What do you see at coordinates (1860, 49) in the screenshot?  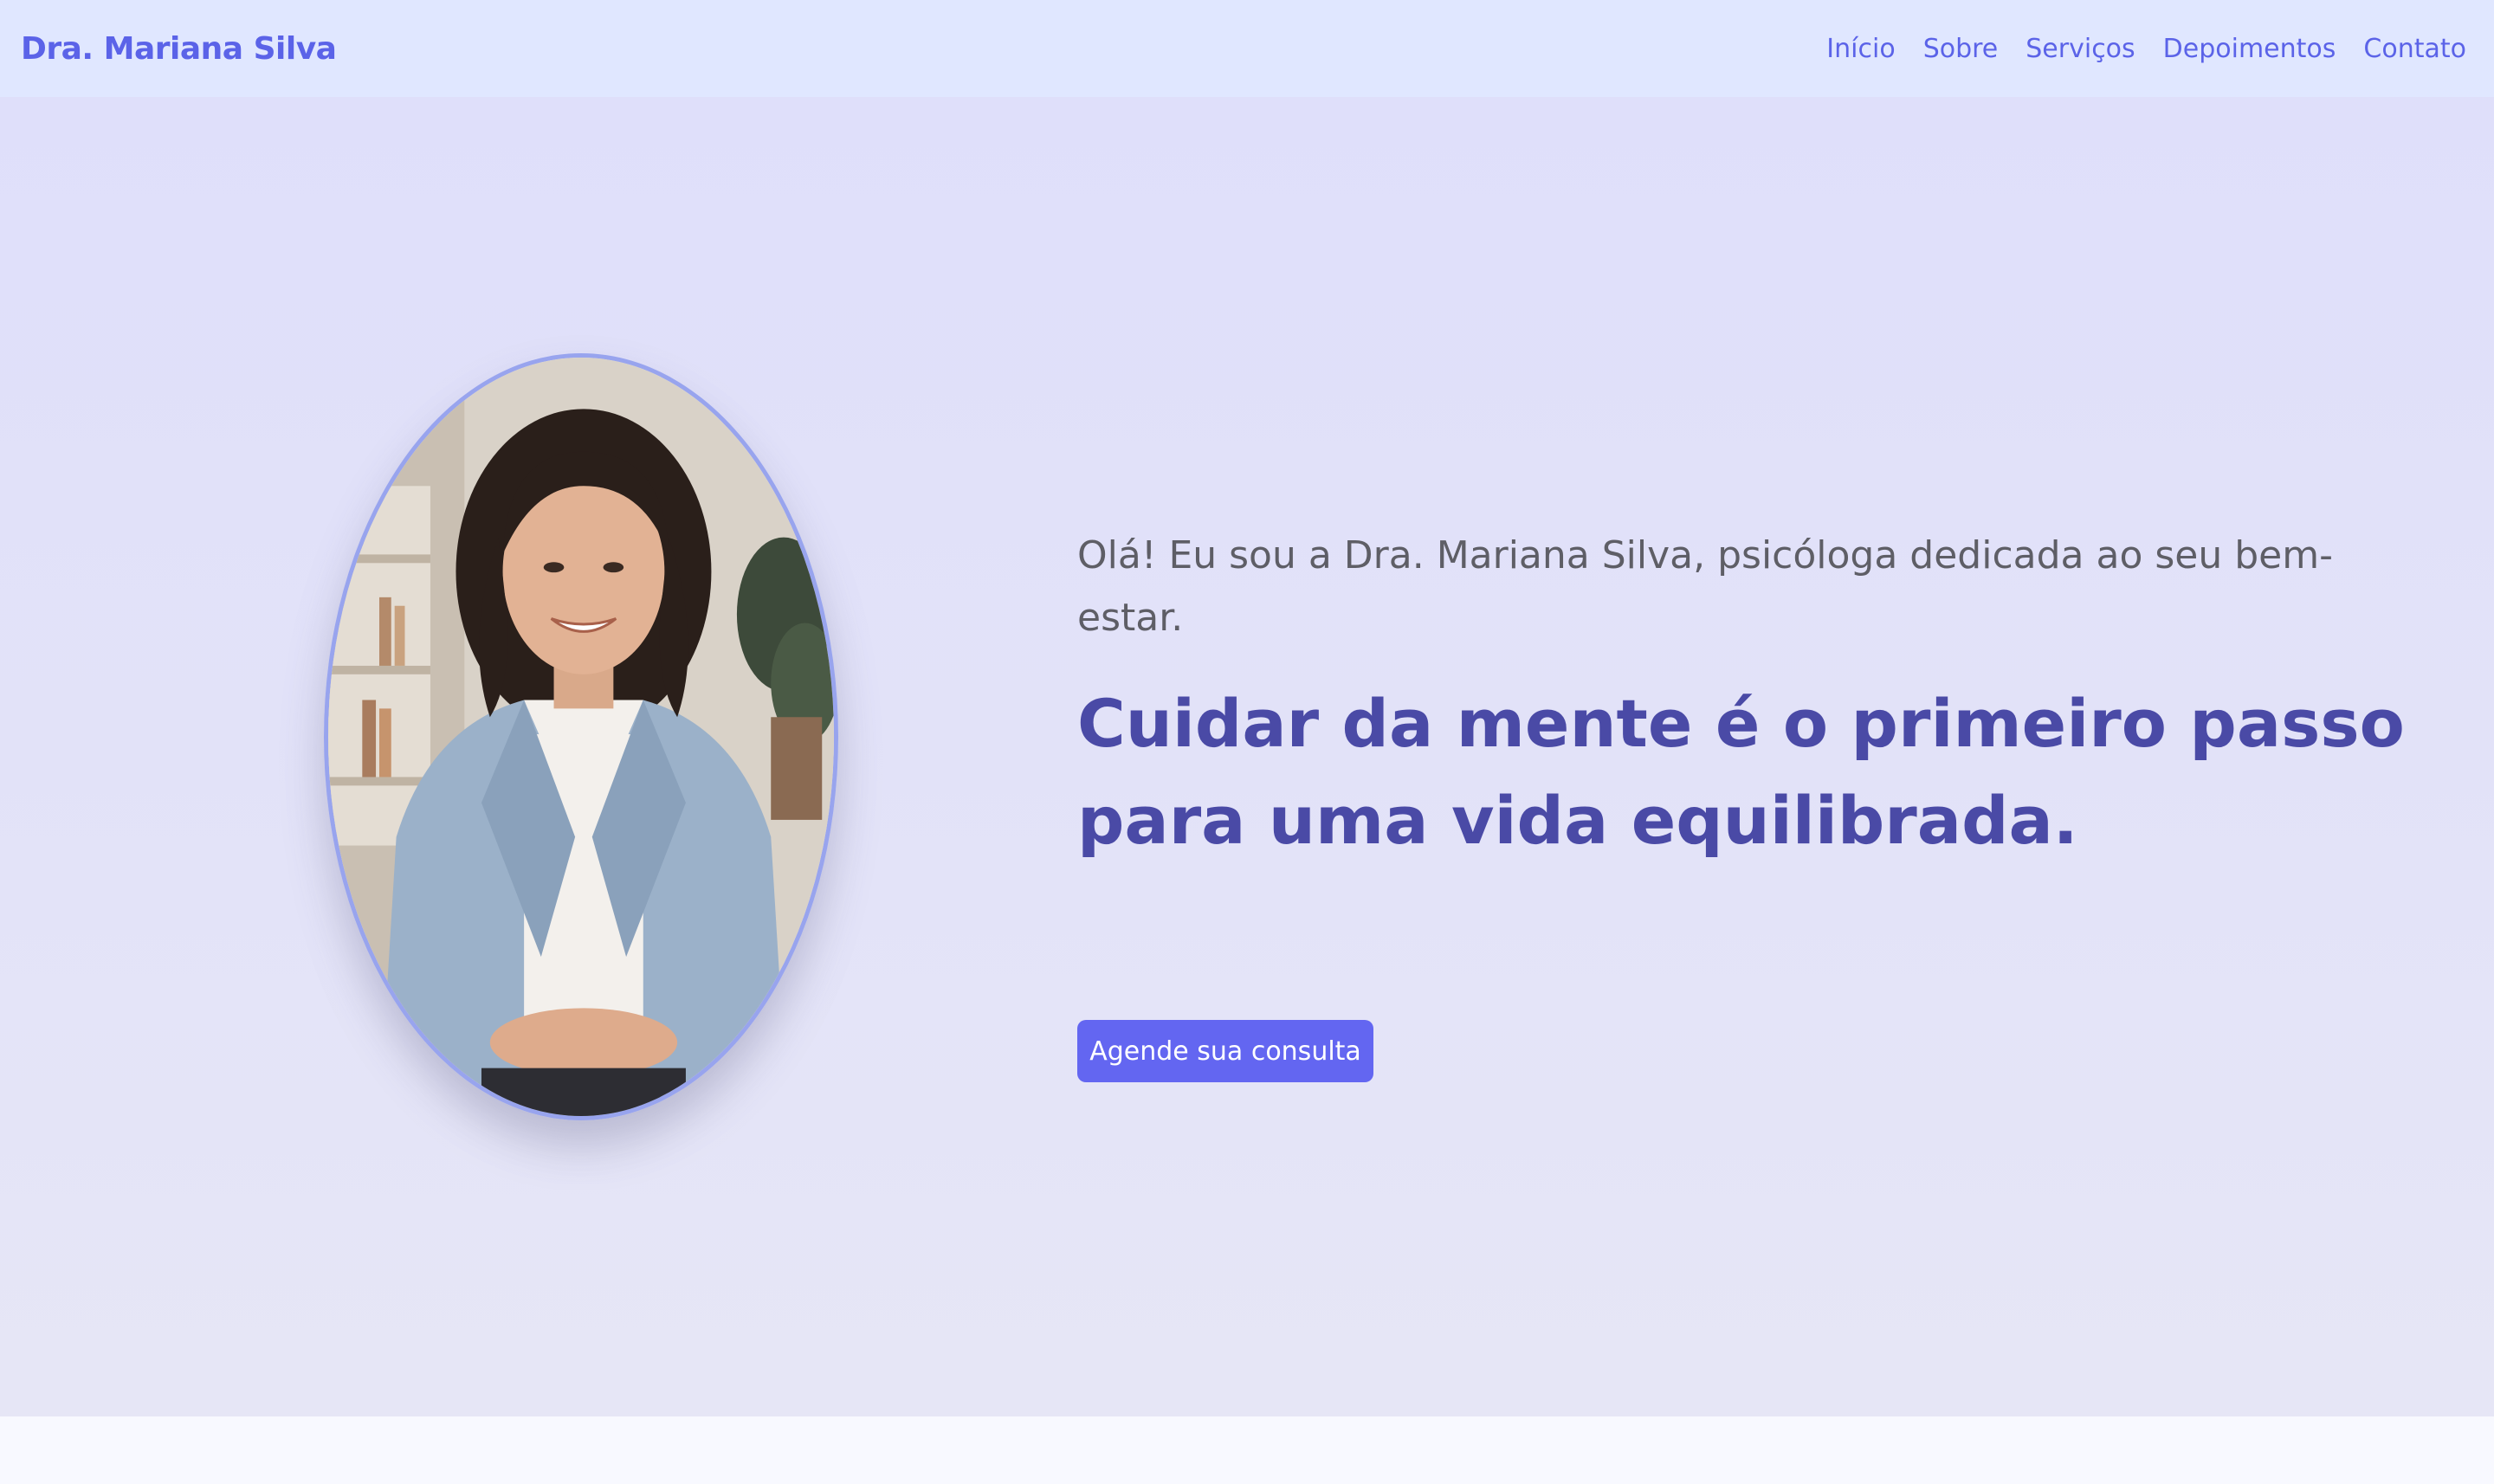 I see `nav-link-inicio: Início` at bounding box center [1860, 49].